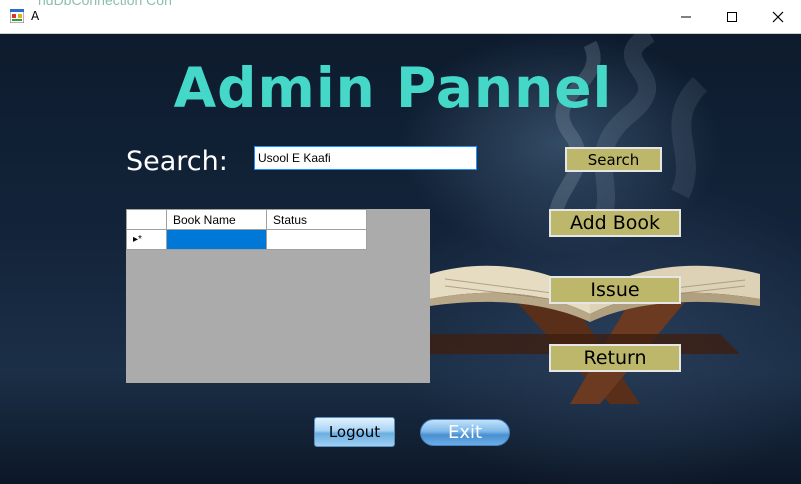  I want to click on table-header-row: Book Name Status, so click(246, 219).